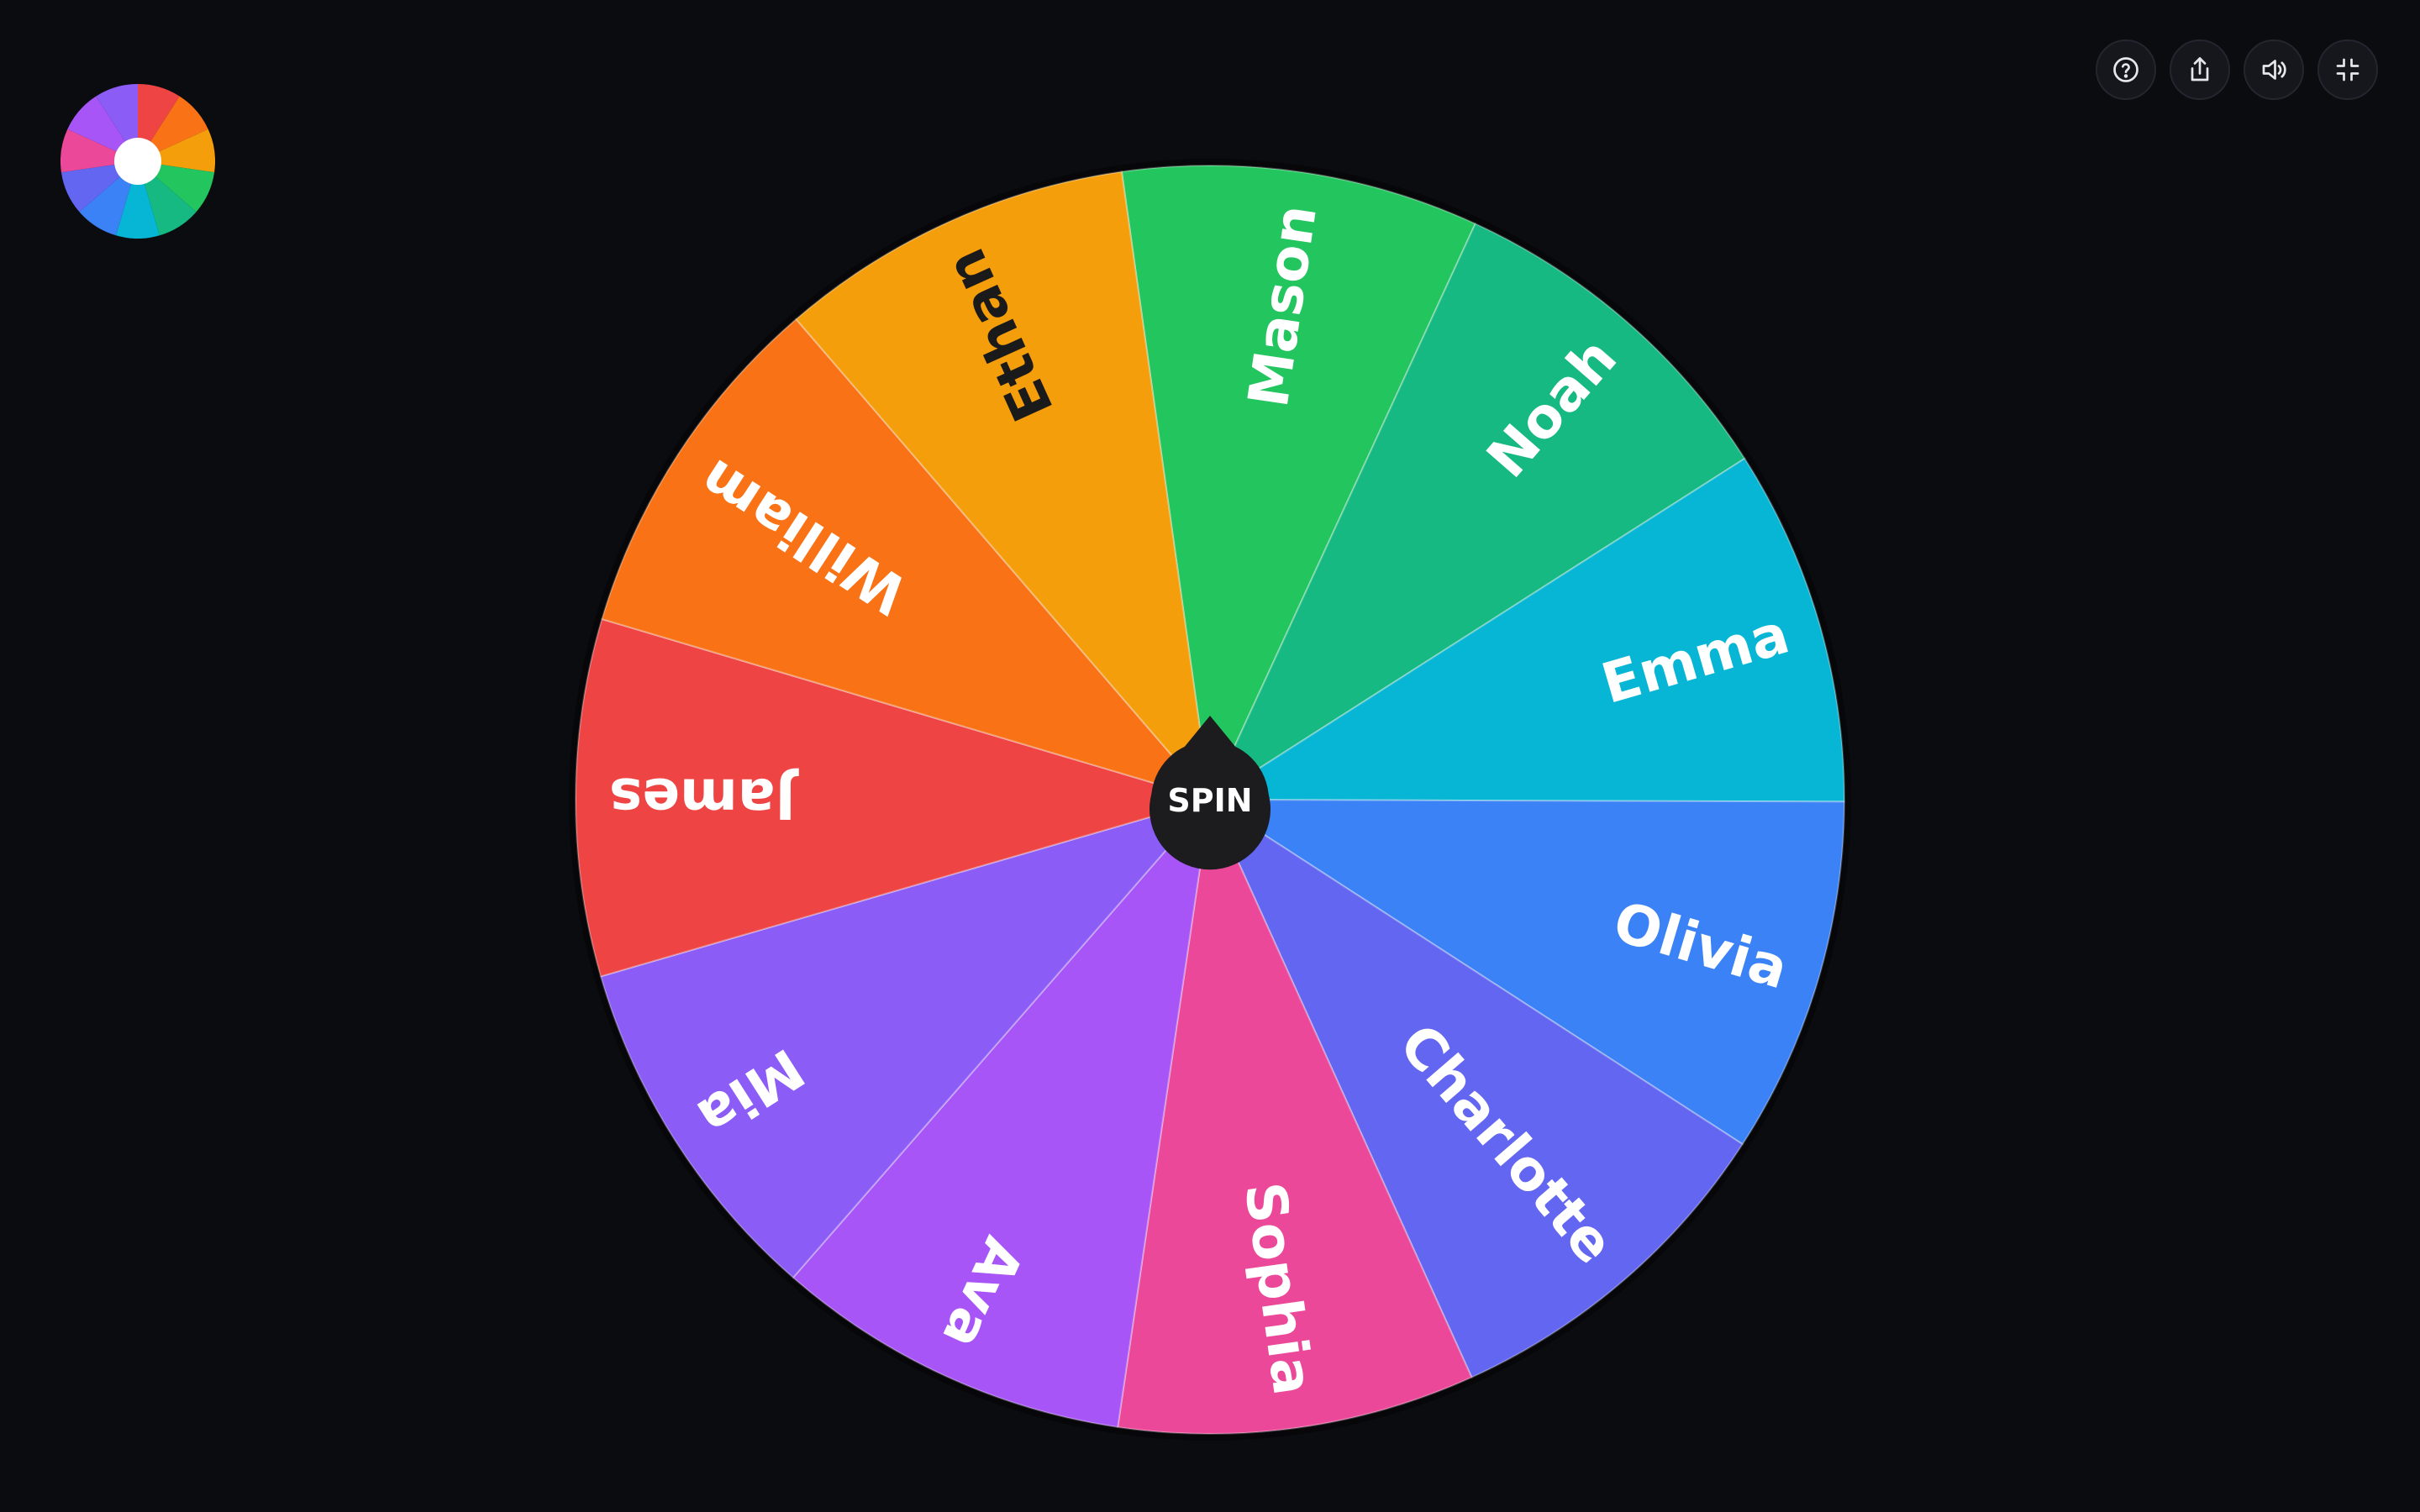  I want to click on spin-label: SPIN, so click(1209, 800).